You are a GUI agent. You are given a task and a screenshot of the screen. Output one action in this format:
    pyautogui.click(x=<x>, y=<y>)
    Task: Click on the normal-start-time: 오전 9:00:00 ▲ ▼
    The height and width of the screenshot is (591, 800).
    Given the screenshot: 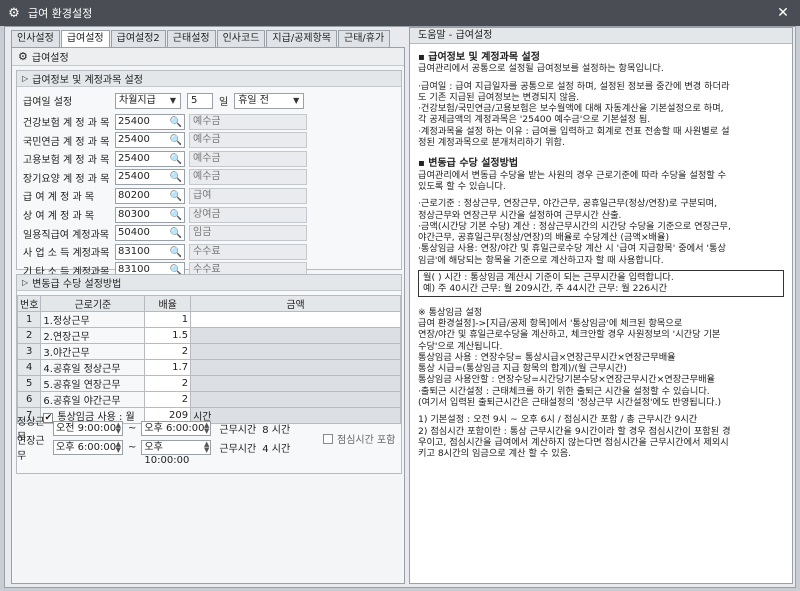 What is the action you would take?
    pyautogui.click(x=88, y=428)
    